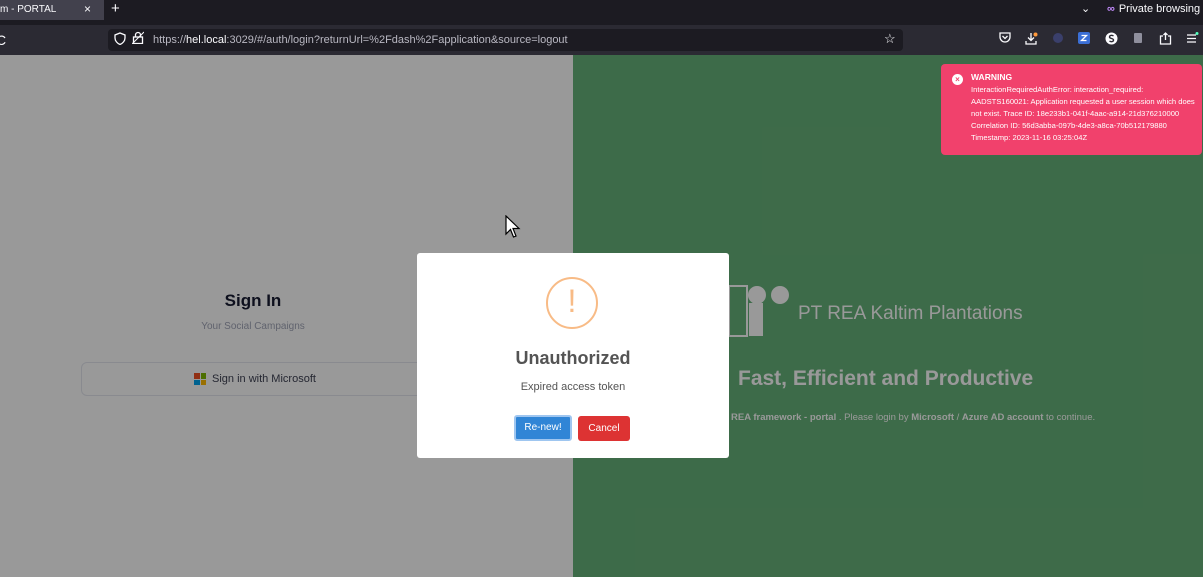 Image resolution: width=1203 pixels, height=577 pixels. I want to click on browser-tab: m - PORTAL ×, so click(52, 10).